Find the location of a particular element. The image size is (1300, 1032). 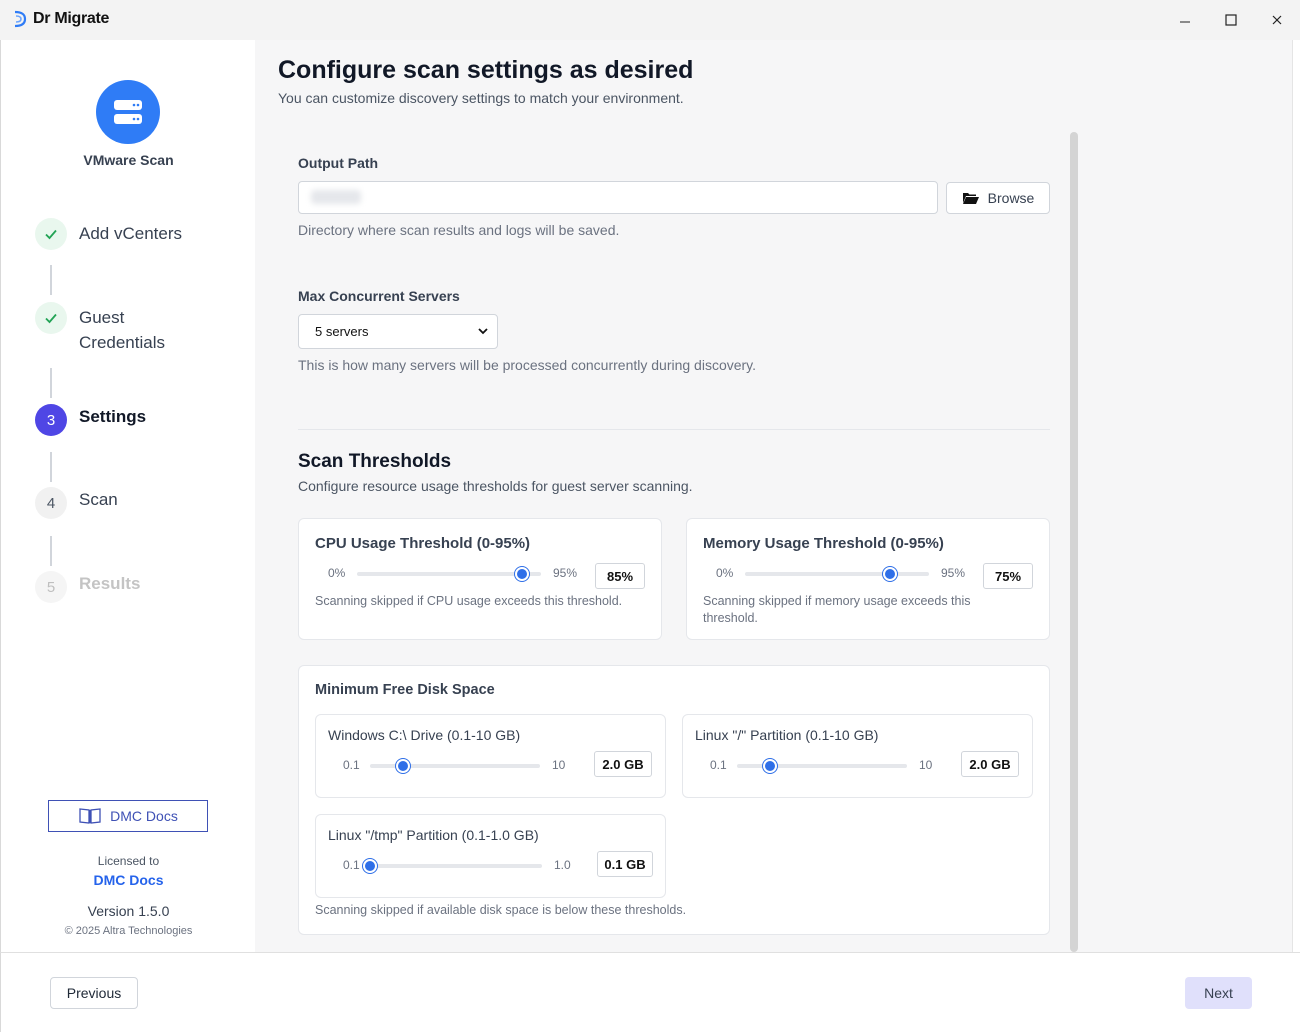

max-concurrent-select: 5 servers is located at coordinates (398, 331).